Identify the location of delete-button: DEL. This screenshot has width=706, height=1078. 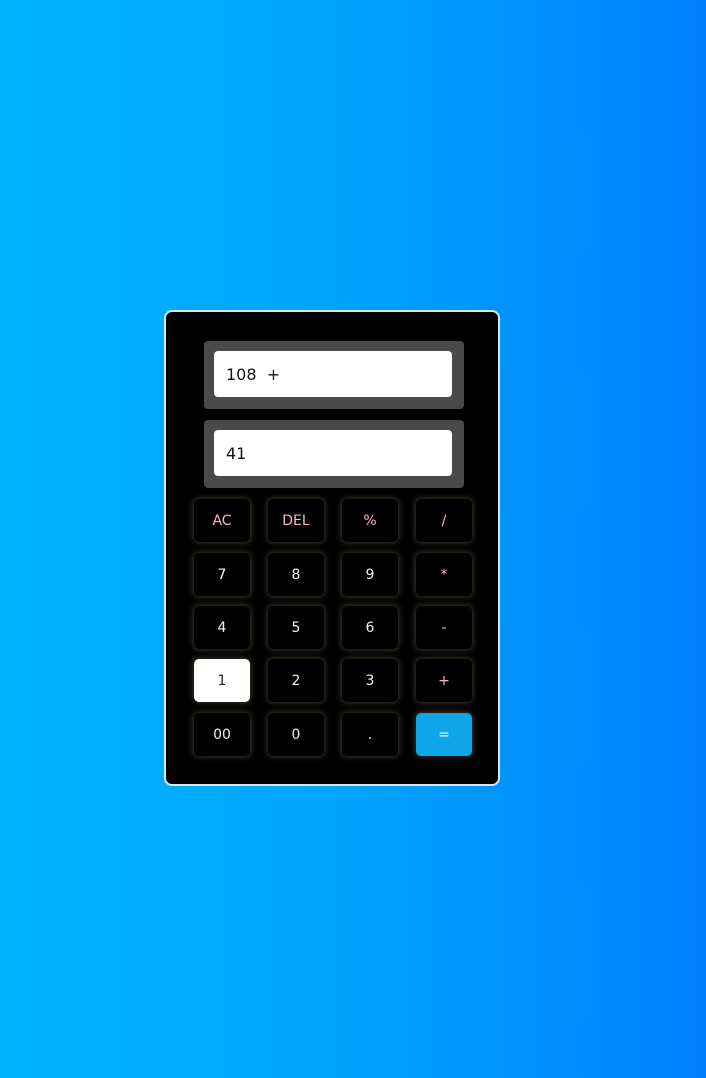
(296, 520).